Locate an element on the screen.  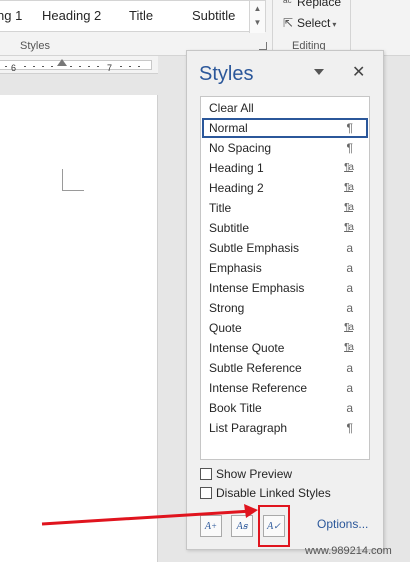
style-item: Title ¶a is located at coordinates (285, 208).